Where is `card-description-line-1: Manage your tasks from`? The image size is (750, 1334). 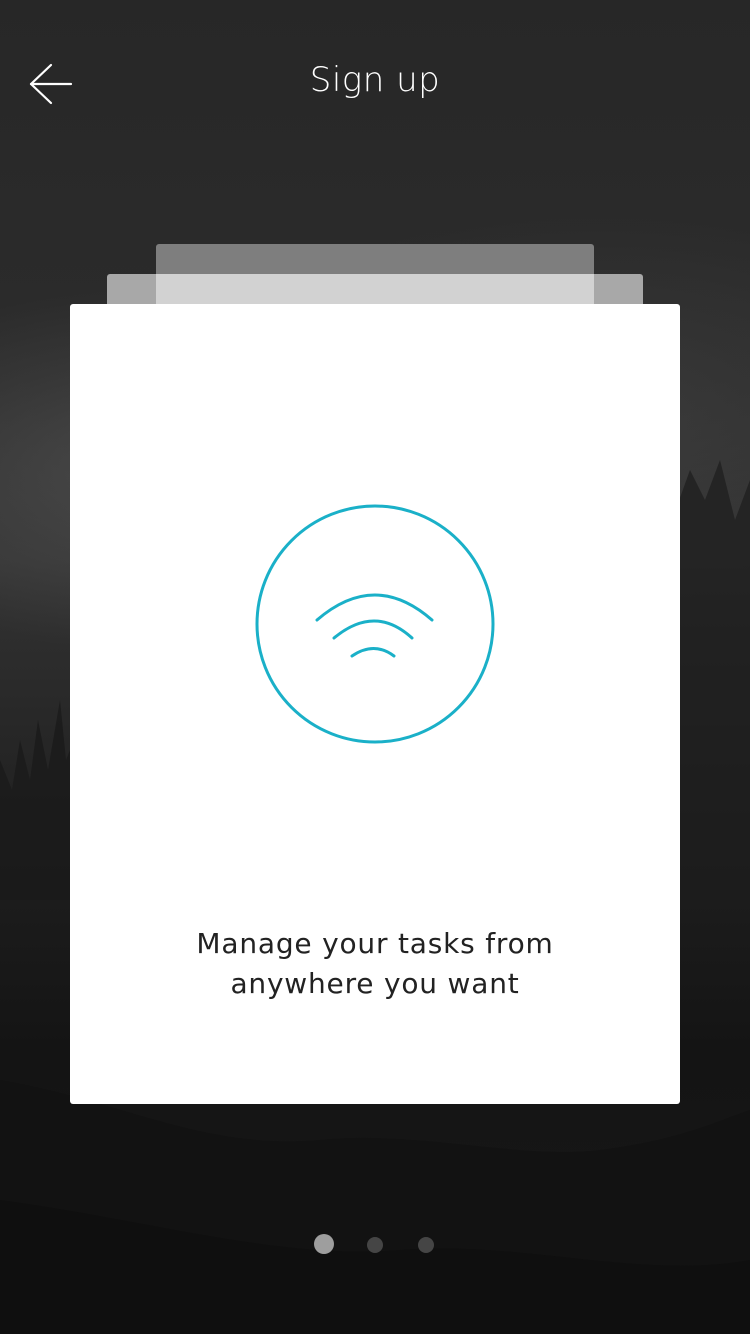 card-description-line-1: Manage your tasks from is located at coordinates (375, 943).